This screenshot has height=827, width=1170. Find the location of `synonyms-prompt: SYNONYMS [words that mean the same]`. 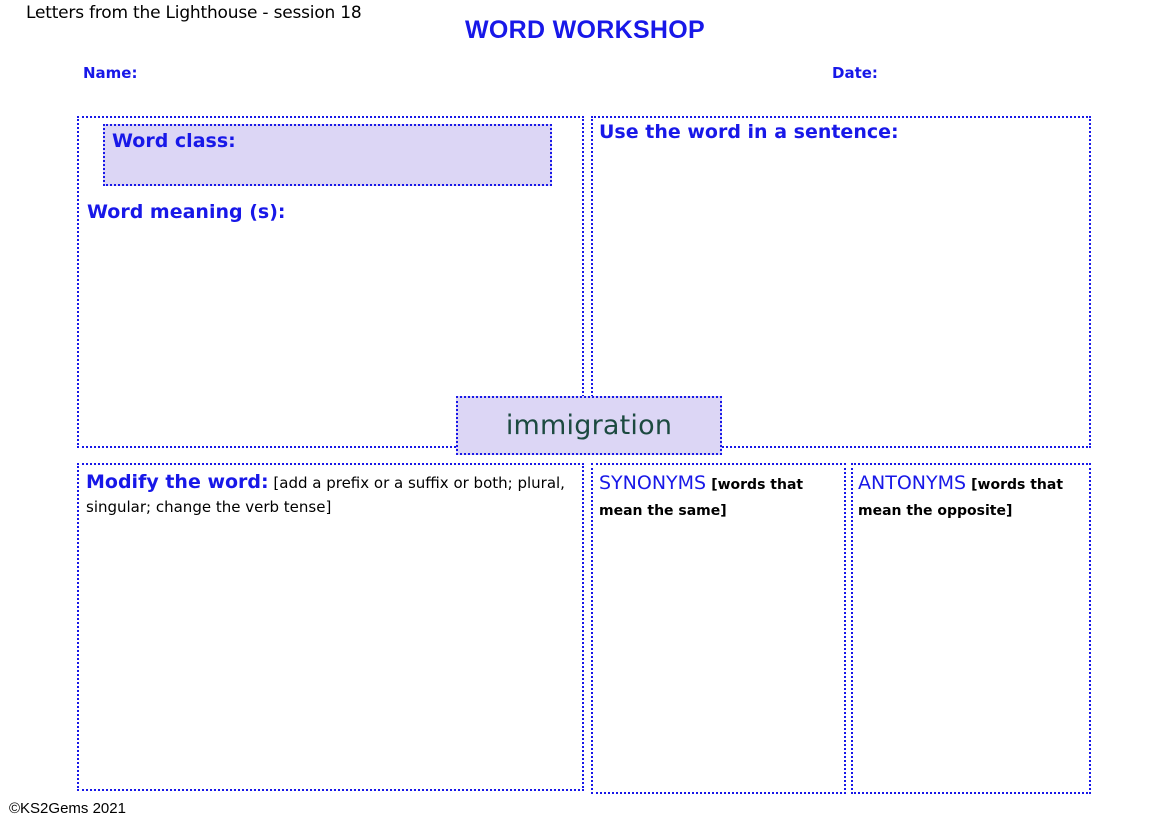

synonyms-prompt: SYNONYMS [words that mean the same] is located at coordinates (719, 495).